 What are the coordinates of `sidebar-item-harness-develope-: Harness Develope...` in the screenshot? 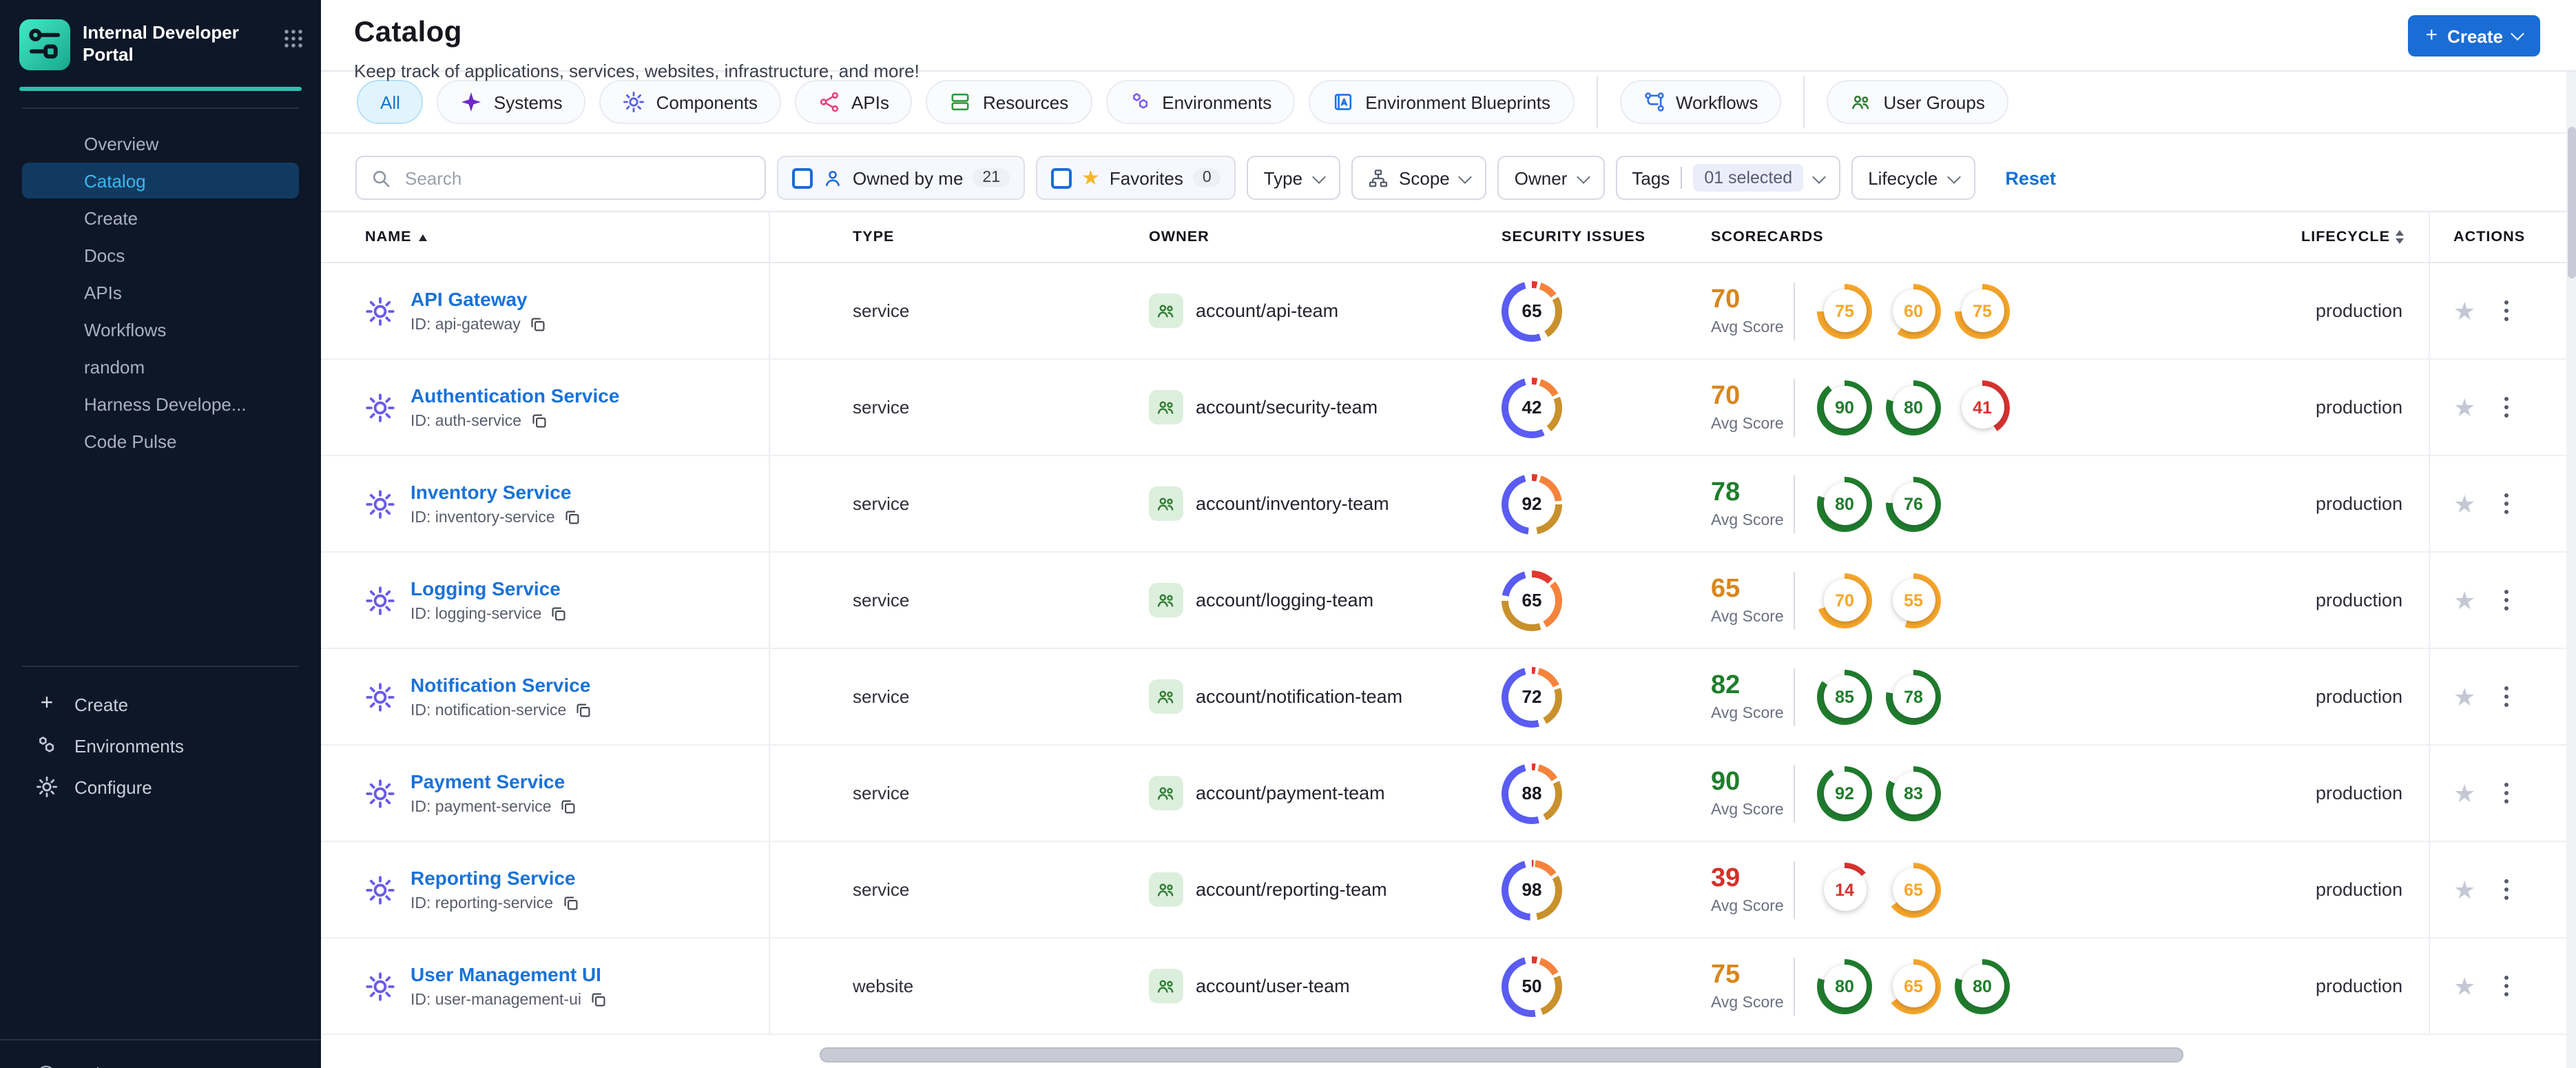 It's located at (160, 404).